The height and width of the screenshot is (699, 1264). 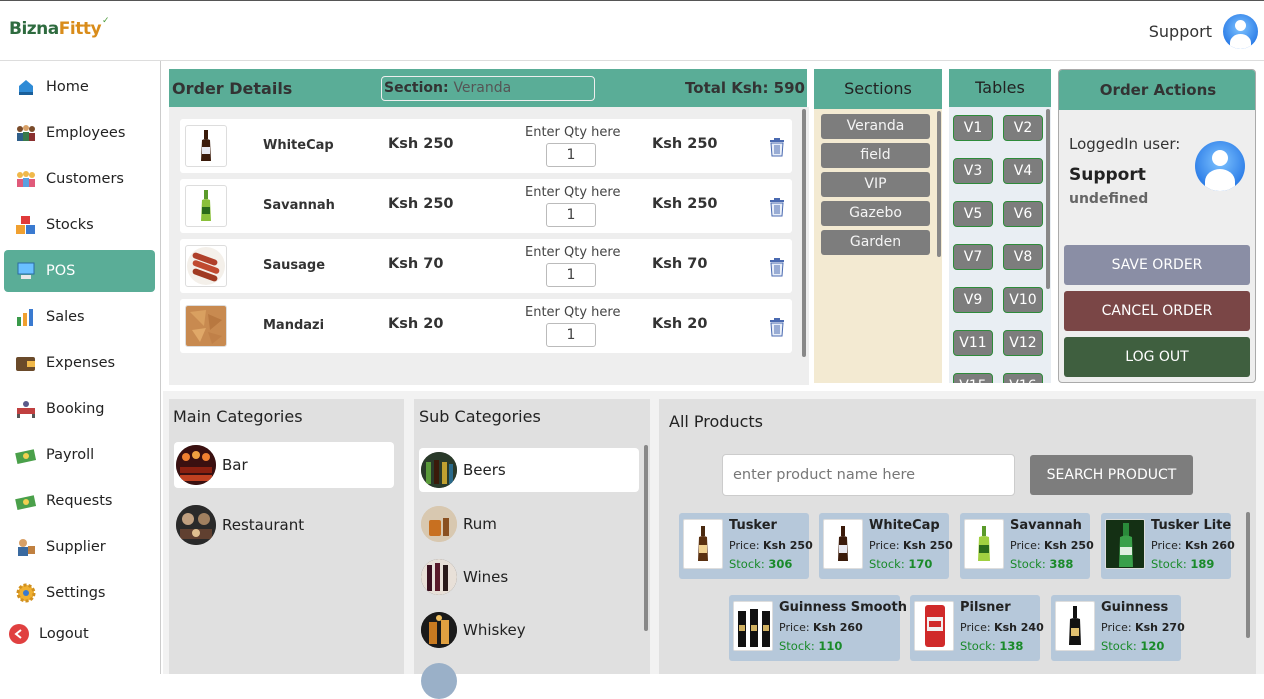 I want to click on product-stock: Stock: 388, so click(x=1042, y=564).